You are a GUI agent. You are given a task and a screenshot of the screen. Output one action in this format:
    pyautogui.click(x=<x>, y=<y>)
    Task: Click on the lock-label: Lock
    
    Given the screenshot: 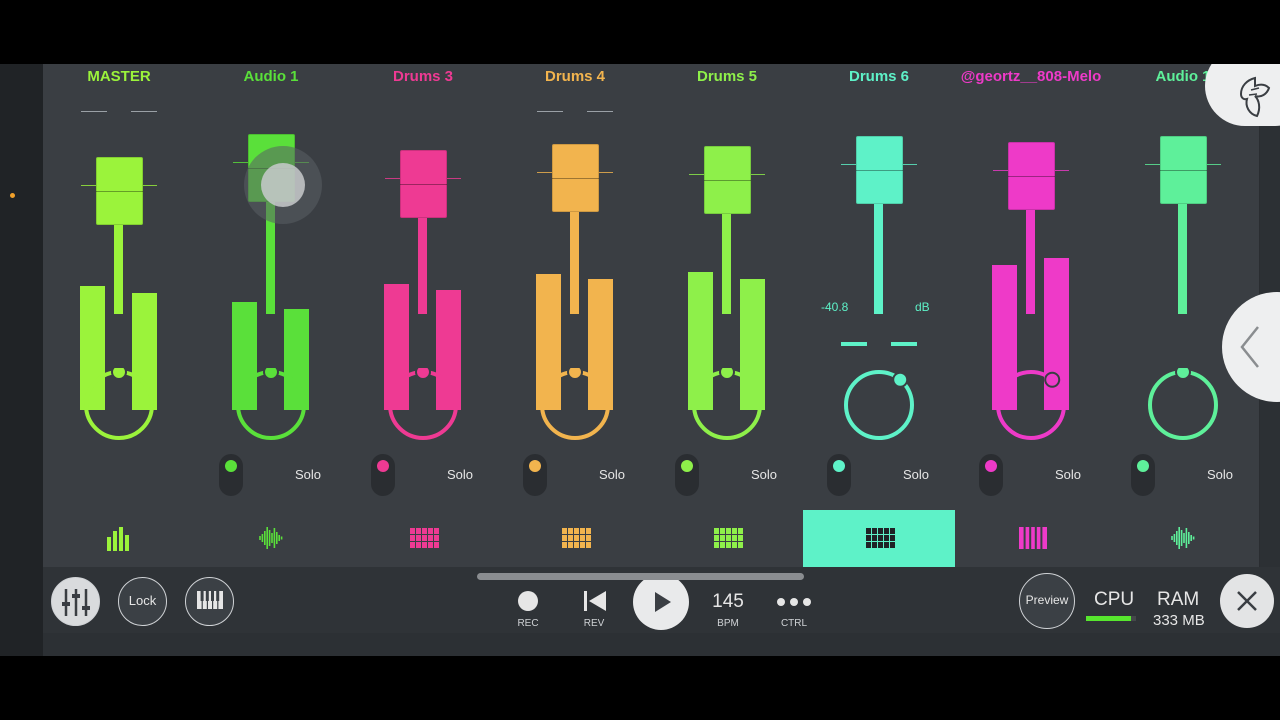 What is the action you would take?
    pyautogui.click(x=142, y=600)
    